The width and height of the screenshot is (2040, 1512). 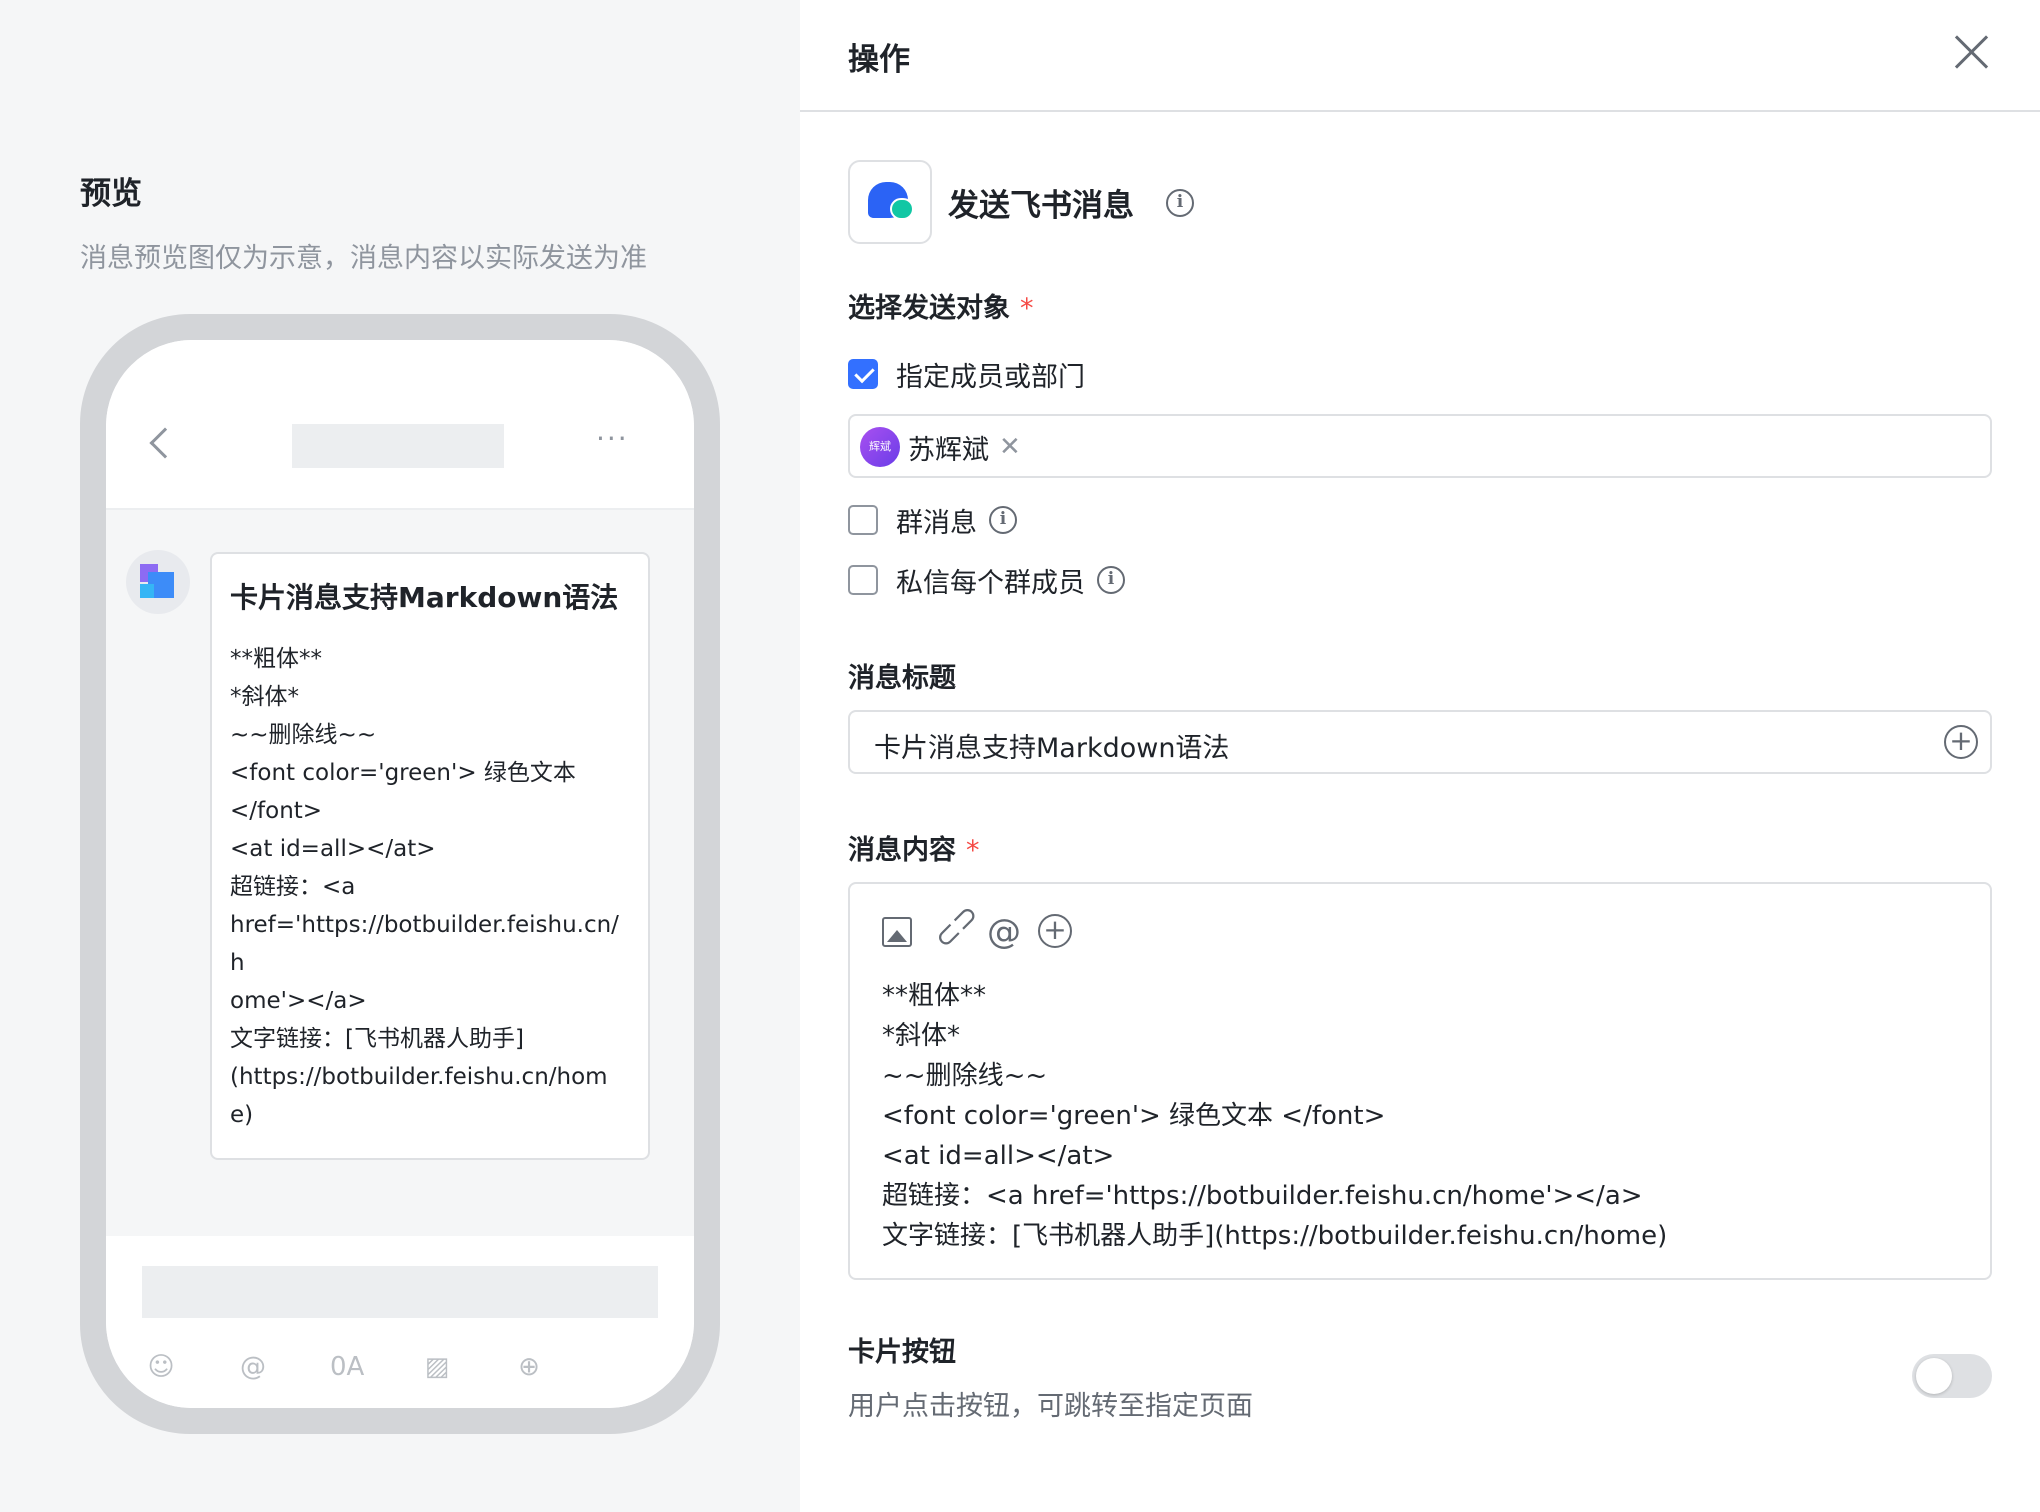 I want to click on avatar: 辉斌, so click(x=880, y=447).